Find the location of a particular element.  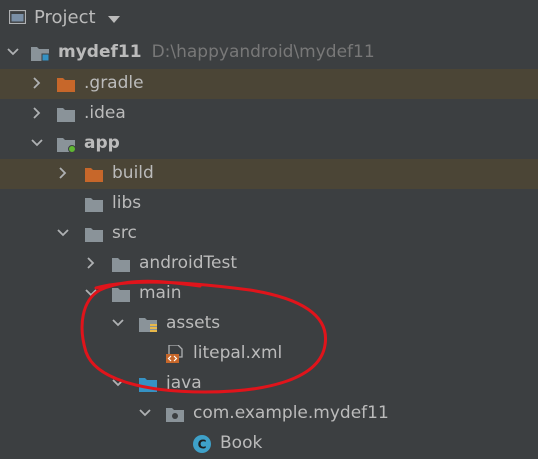

tree-node-label: androidTest is located at coordinates (188, 263).